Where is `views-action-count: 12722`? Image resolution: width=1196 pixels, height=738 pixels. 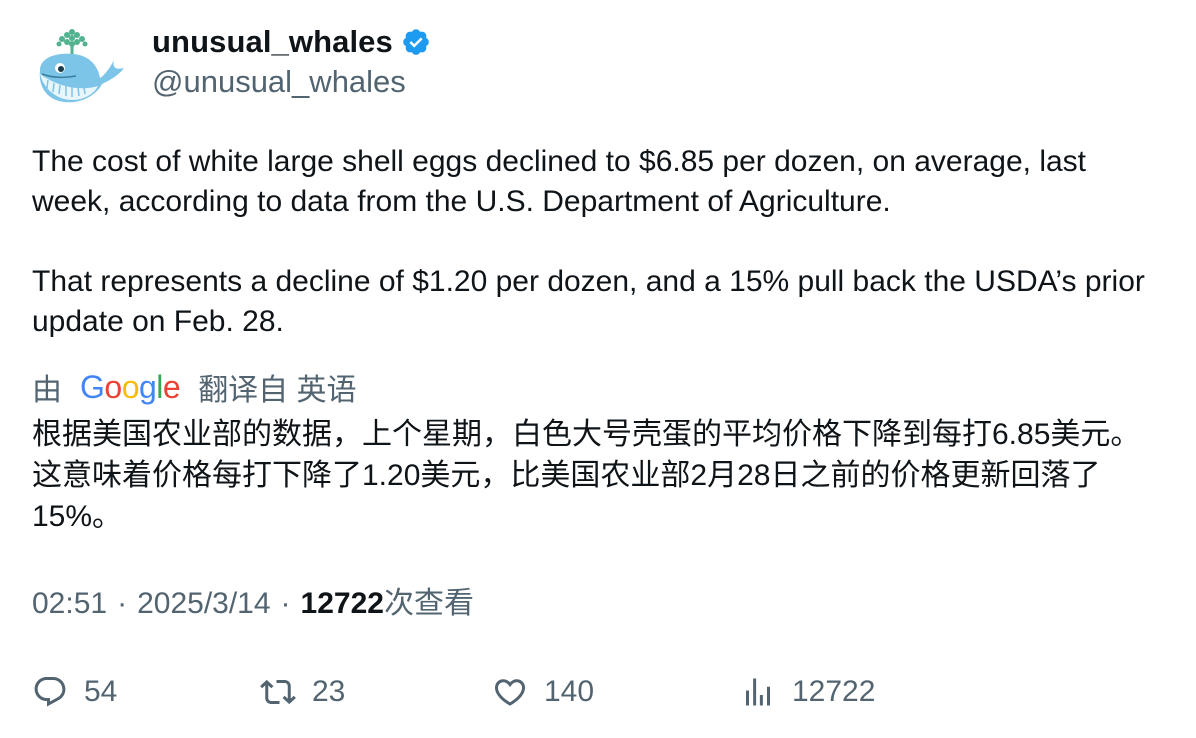 views-action-count: 12722 is located at coordinates (834, 691).